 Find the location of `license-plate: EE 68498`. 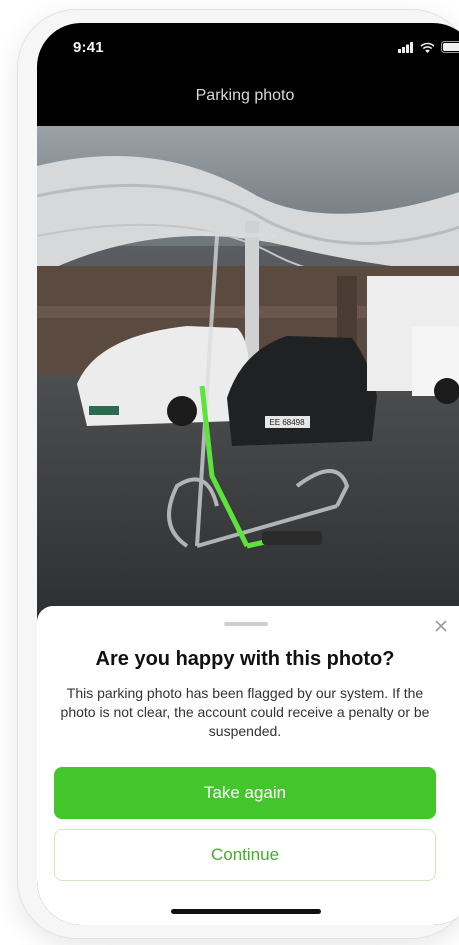

license-plate: EE 68498 is located at coordinates (287, 422).